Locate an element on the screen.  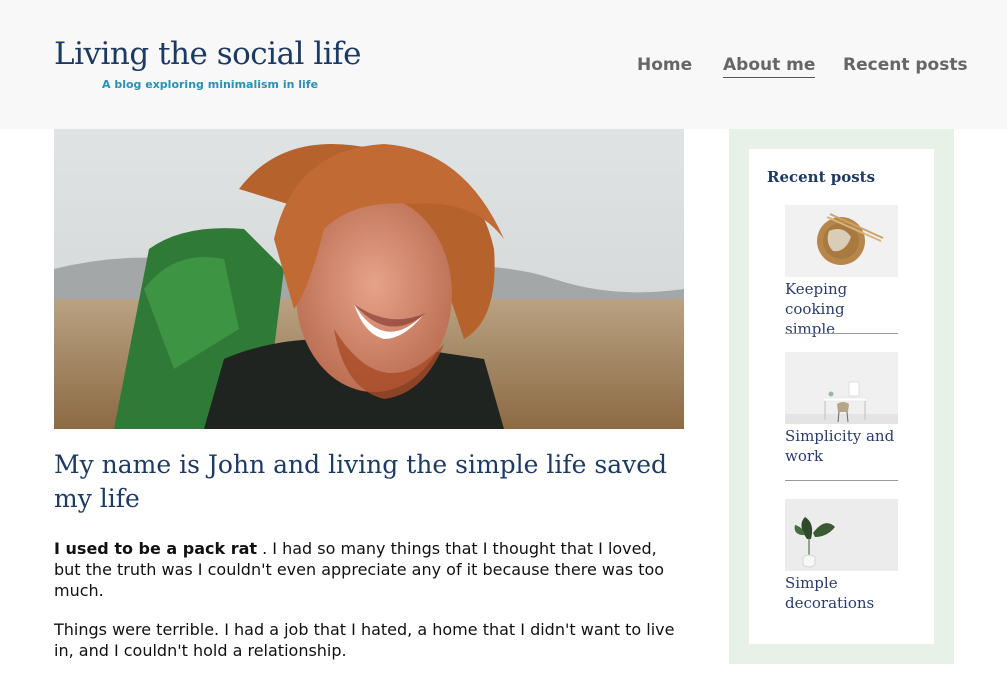
woven-bowl-thumbnail-icon is located at coordinates (841, 241).